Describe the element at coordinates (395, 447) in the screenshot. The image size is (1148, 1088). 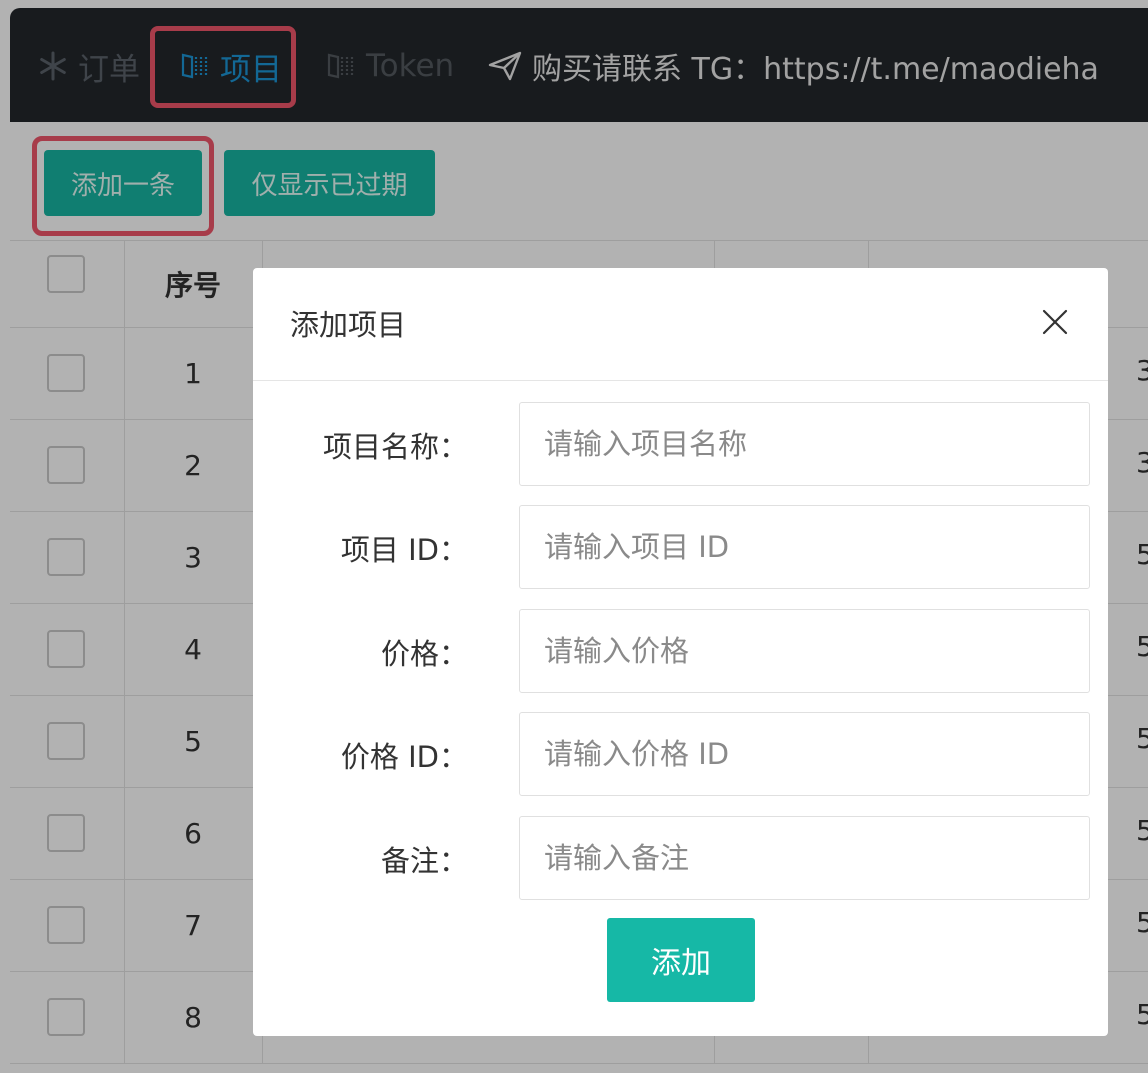
I see `project-name-label: 项目名称：` at that location.